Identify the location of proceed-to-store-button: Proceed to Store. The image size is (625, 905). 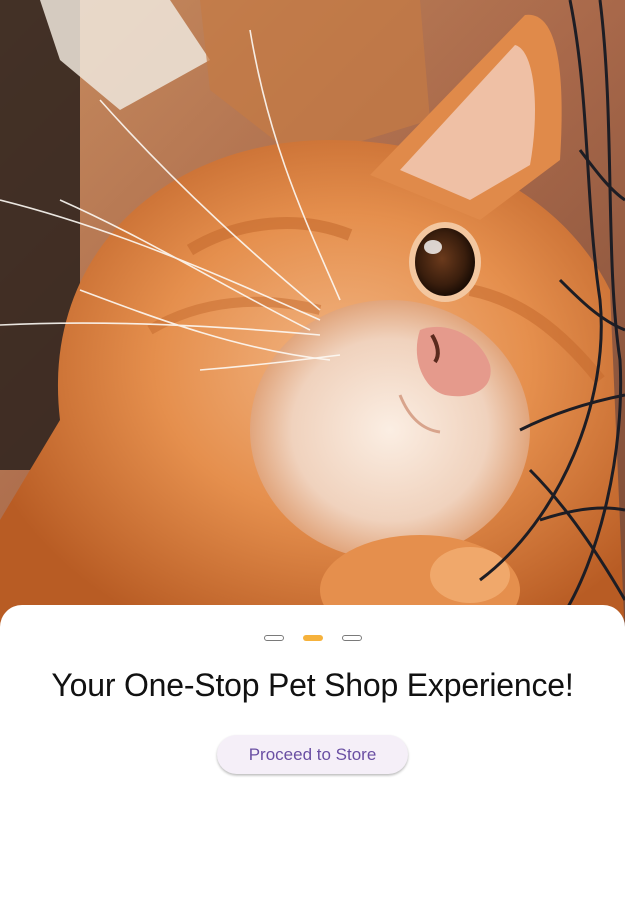
(312, 754).